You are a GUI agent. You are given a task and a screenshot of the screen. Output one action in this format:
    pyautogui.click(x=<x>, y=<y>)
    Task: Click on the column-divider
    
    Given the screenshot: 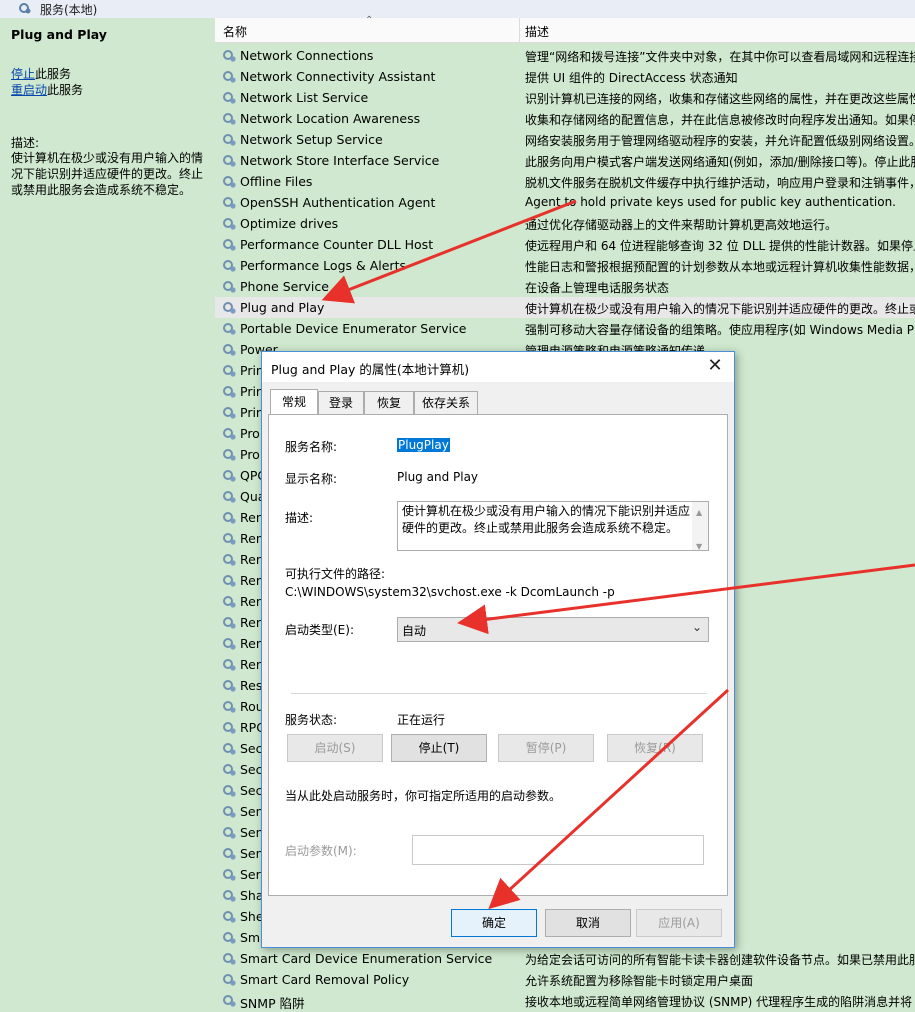 What is the action you would take?
    pyautogui.click(x=519, y=30)
    